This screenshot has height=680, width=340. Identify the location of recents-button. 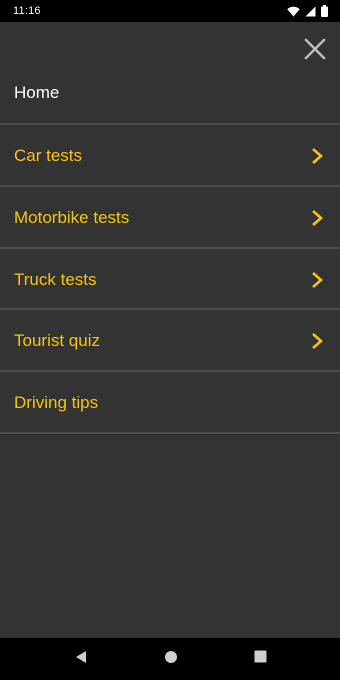
(260, 659).